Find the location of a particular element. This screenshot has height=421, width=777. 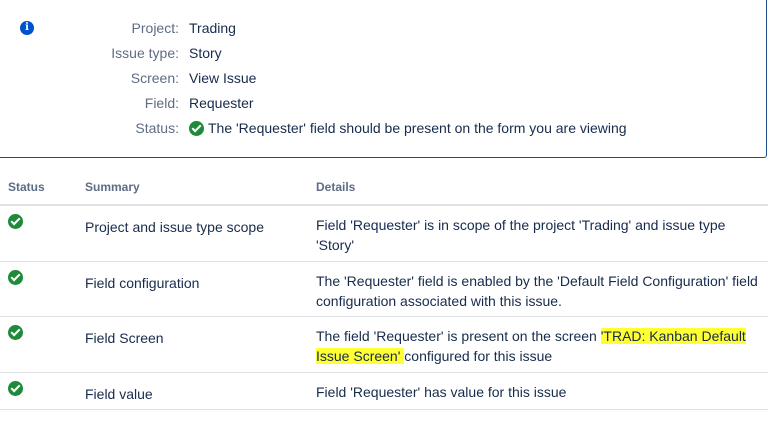

row-summary: Field configuration is located at coordinates (142, 283).